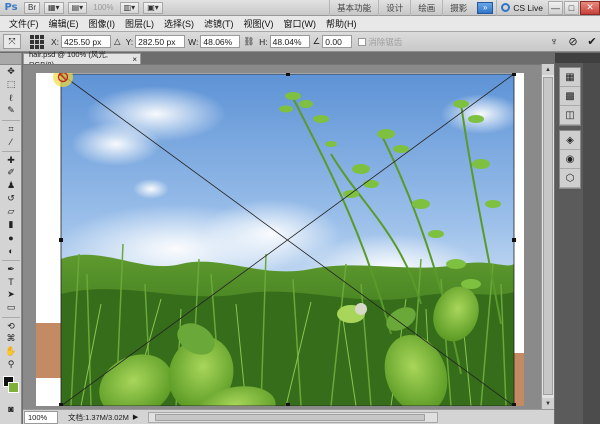 The height and width of the screenshot is (424, 600). I want to click on screen-mode-button: ▣▾, so click(153, 7).